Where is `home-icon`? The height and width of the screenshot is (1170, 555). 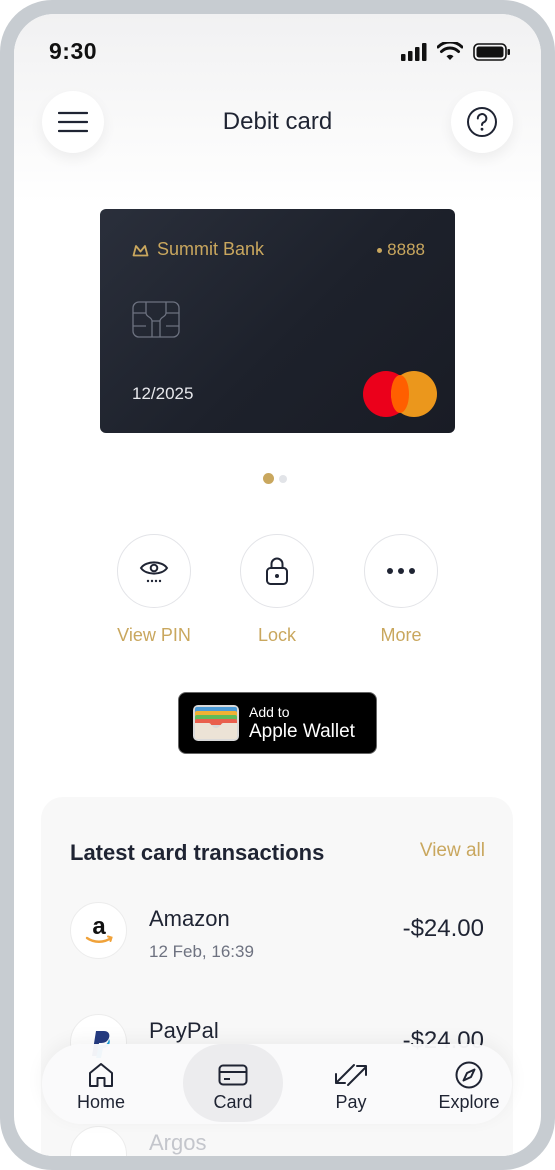 home-icon is located at coordinates (101, 1075).